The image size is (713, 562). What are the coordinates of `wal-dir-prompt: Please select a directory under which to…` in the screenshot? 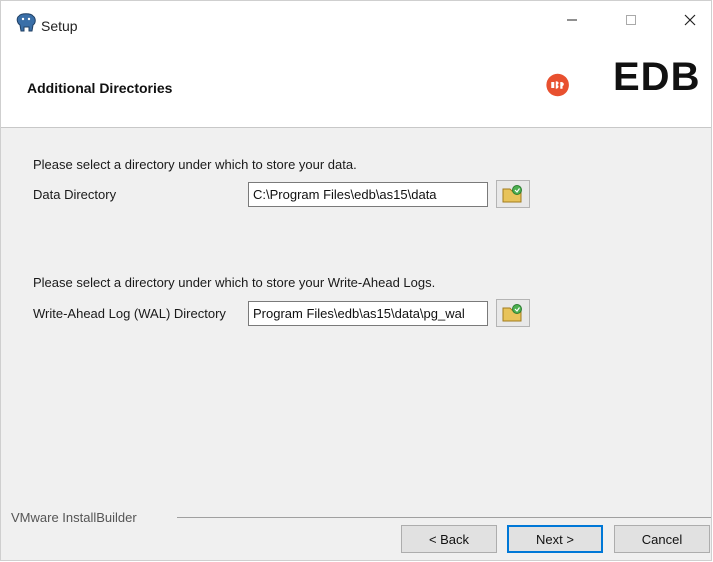 It's located at (234, 282).